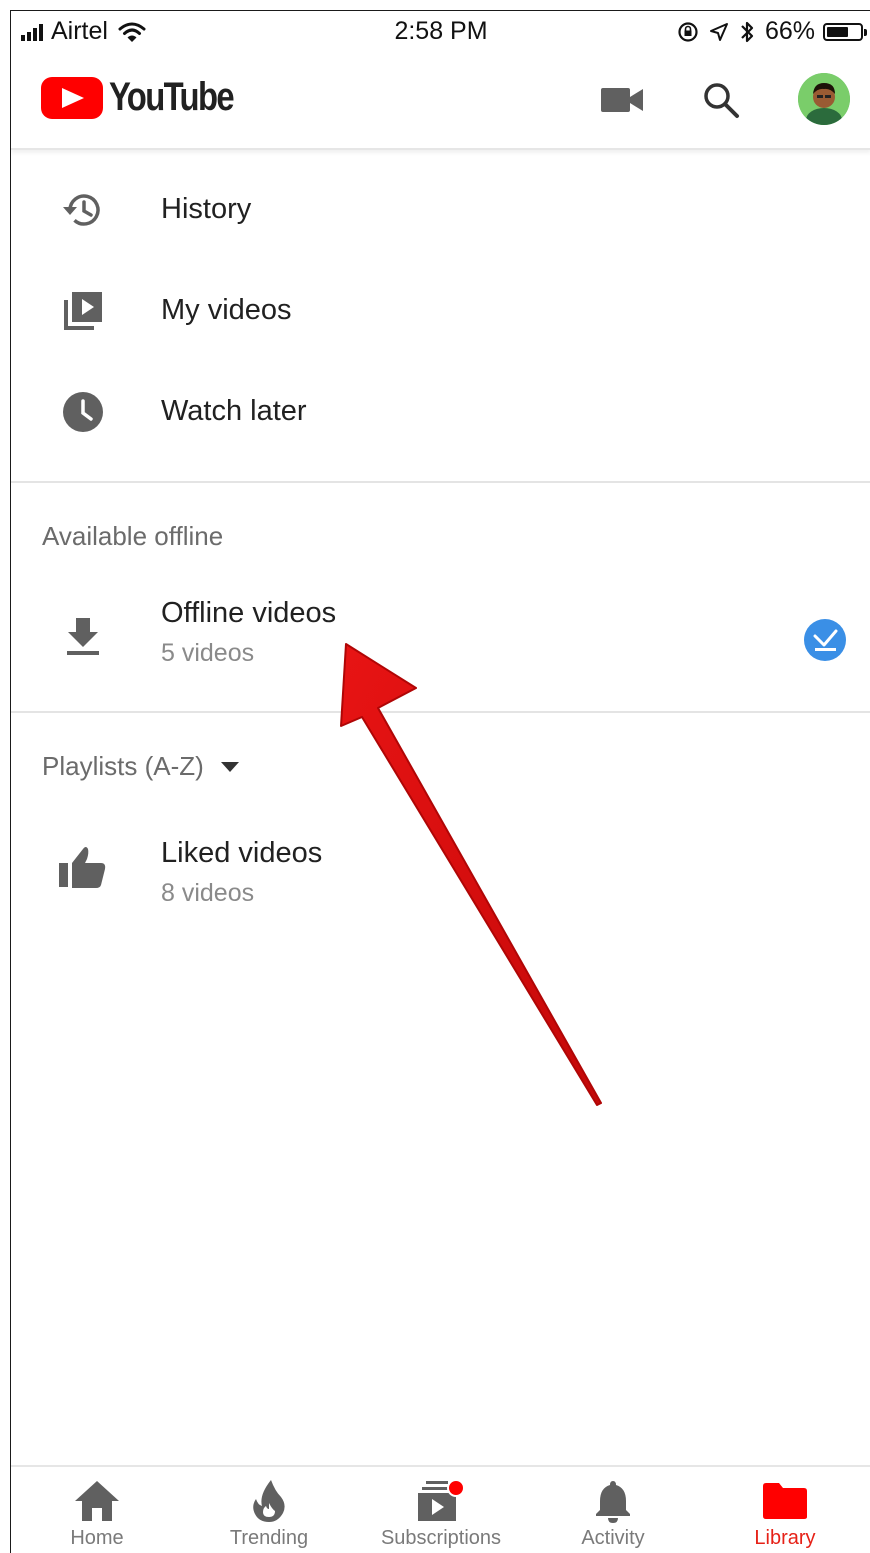  I want to click on offline-videos-count: 5 videos, so click(208, 653).